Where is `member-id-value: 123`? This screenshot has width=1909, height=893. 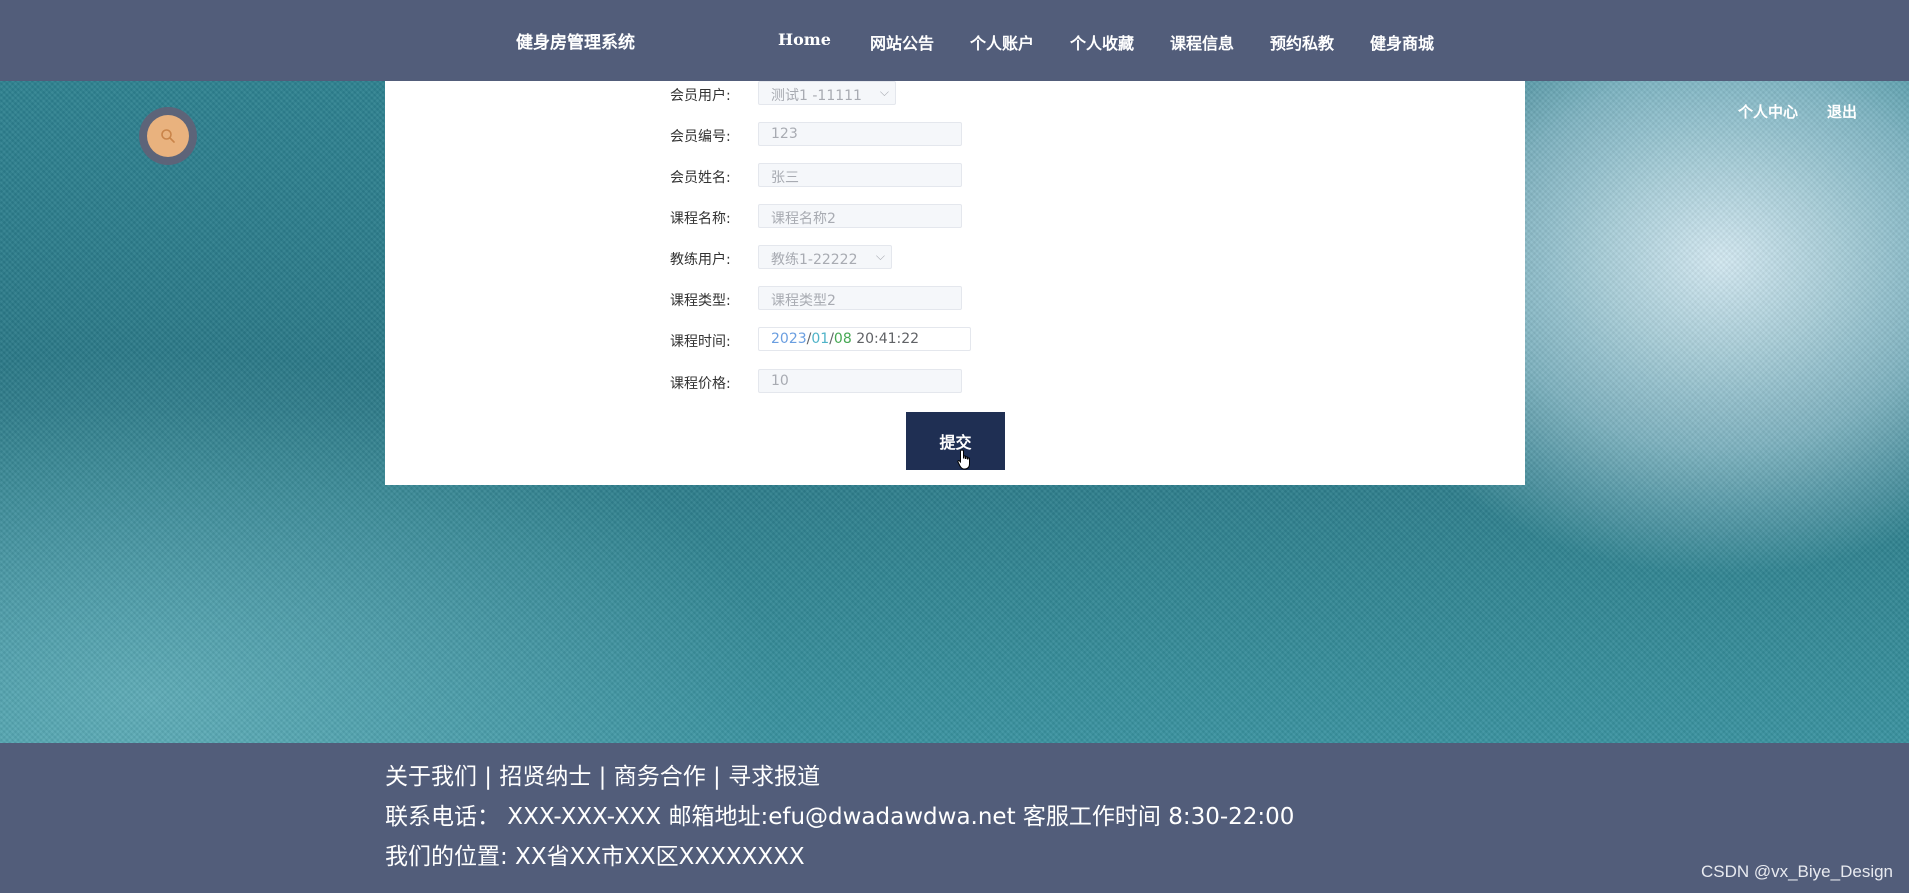
member-id-value: 123 is located at coordinates (784, 134).